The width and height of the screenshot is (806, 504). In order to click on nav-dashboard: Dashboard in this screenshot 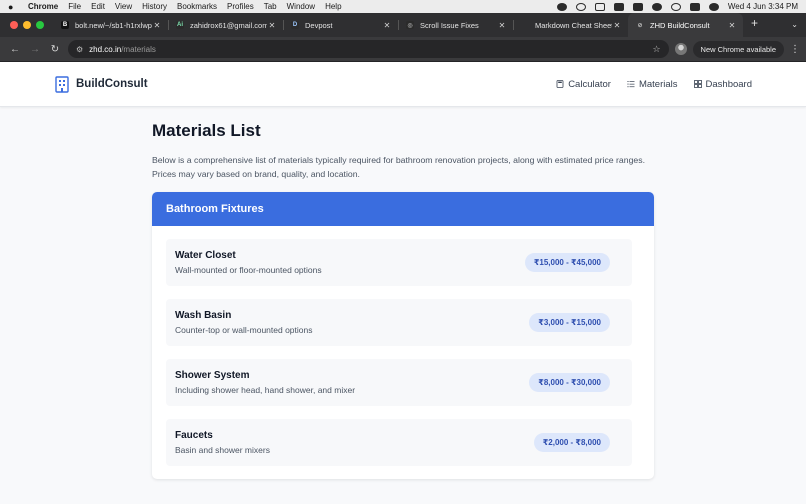, I will do `click(722, 84)`.